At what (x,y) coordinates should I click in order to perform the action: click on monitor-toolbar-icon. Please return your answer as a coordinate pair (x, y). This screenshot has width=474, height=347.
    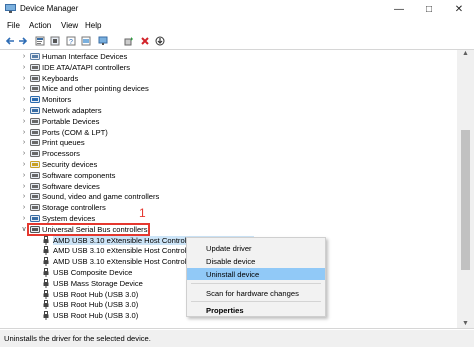
    Looking at the image, I should click on (103, 41).